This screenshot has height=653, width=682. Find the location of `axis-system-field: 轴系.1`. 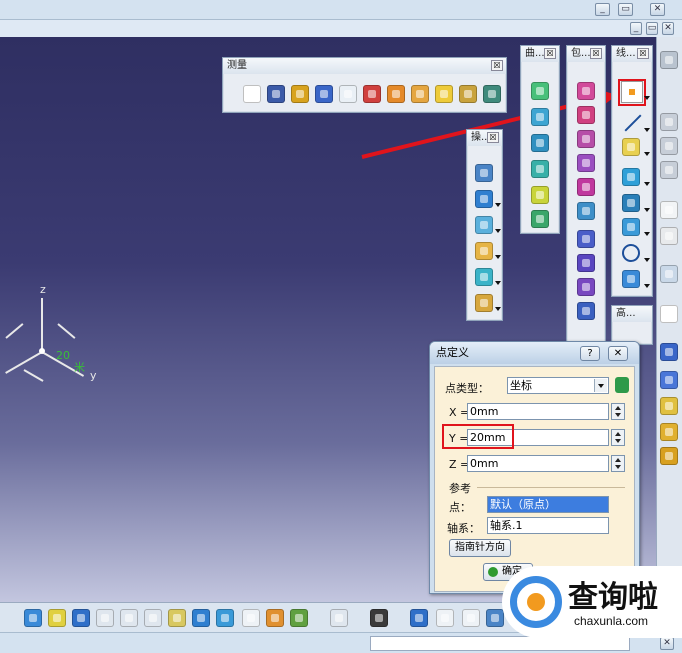

axis-system-field: 轴系.1 is located at coordinates (548, 525).